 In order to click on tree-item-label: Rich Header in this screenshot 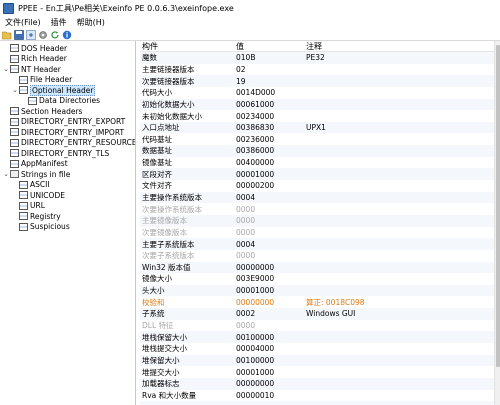, I will do `click(44, 58)`.